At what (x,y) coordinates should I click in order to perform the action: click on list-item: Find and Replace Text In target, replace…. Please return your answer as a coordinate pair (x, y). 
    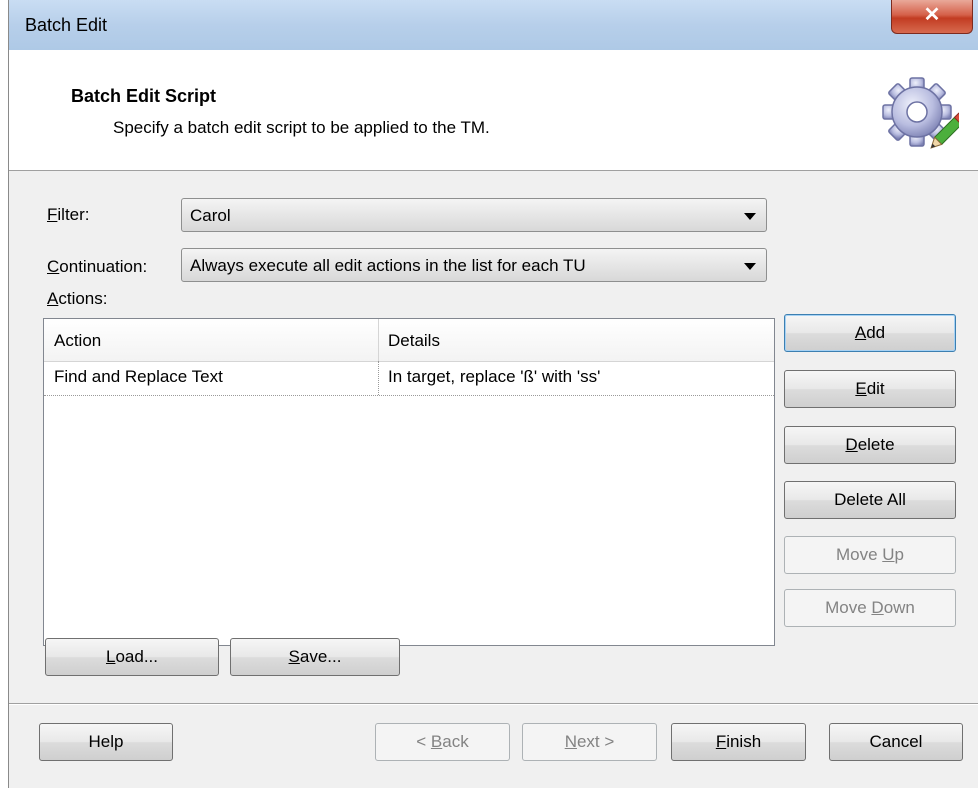
    Looking at the image, I should click on (409, 378).